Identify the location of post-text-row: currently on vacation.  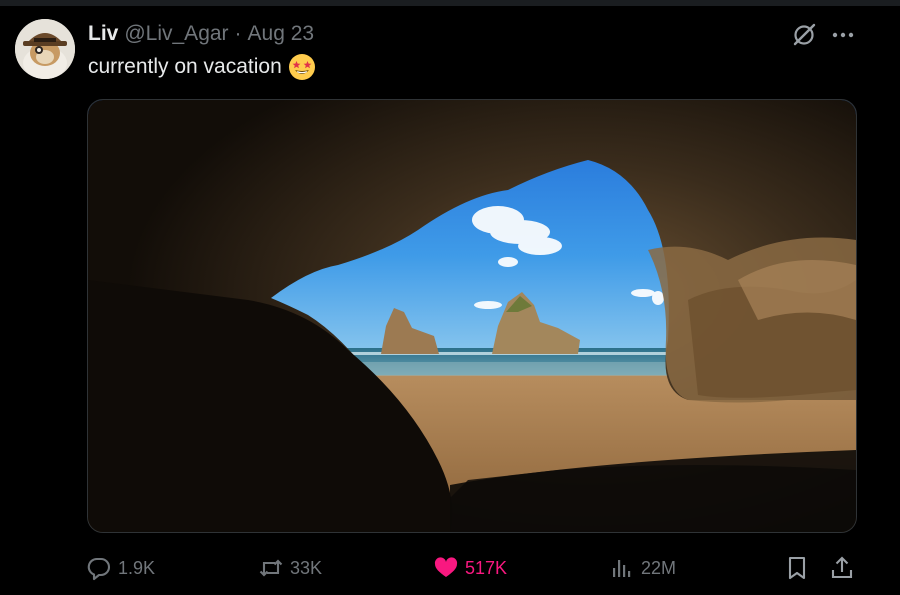
(202, 67).